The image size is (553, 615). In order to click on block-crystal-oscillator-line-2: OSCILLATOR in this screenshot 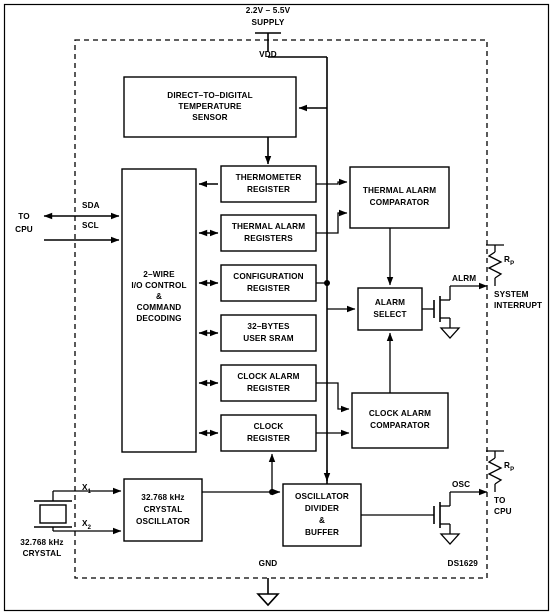, I will do `click(163, 521)`.